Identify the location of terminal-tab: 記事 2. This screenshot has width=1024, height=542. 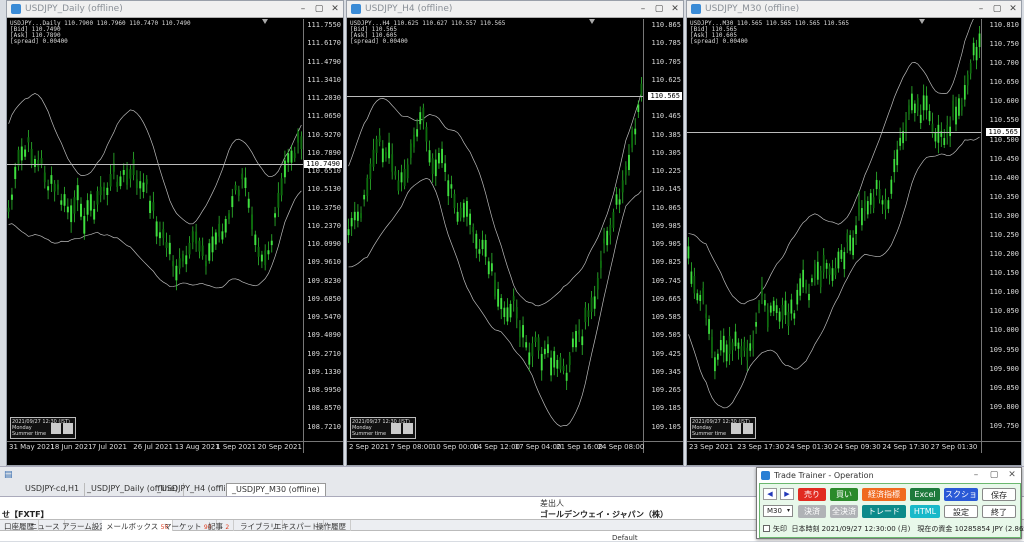
(219, 525).